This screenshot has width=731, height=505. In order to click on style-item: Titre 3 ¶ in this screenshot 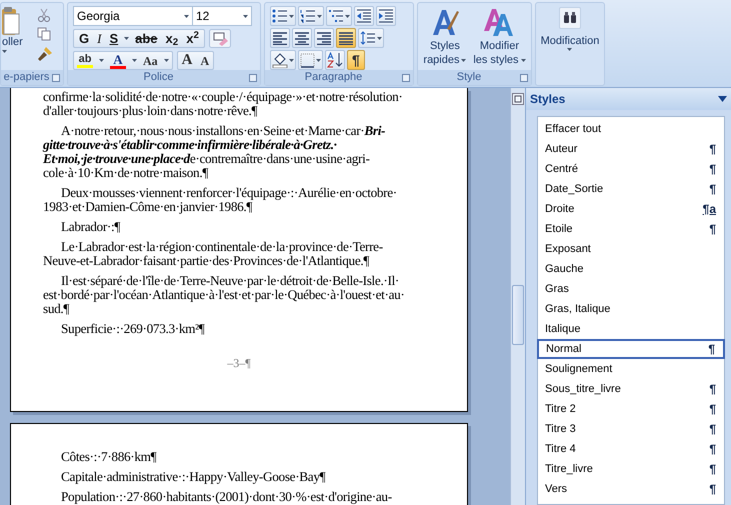, I will do `click(631, 429)`.